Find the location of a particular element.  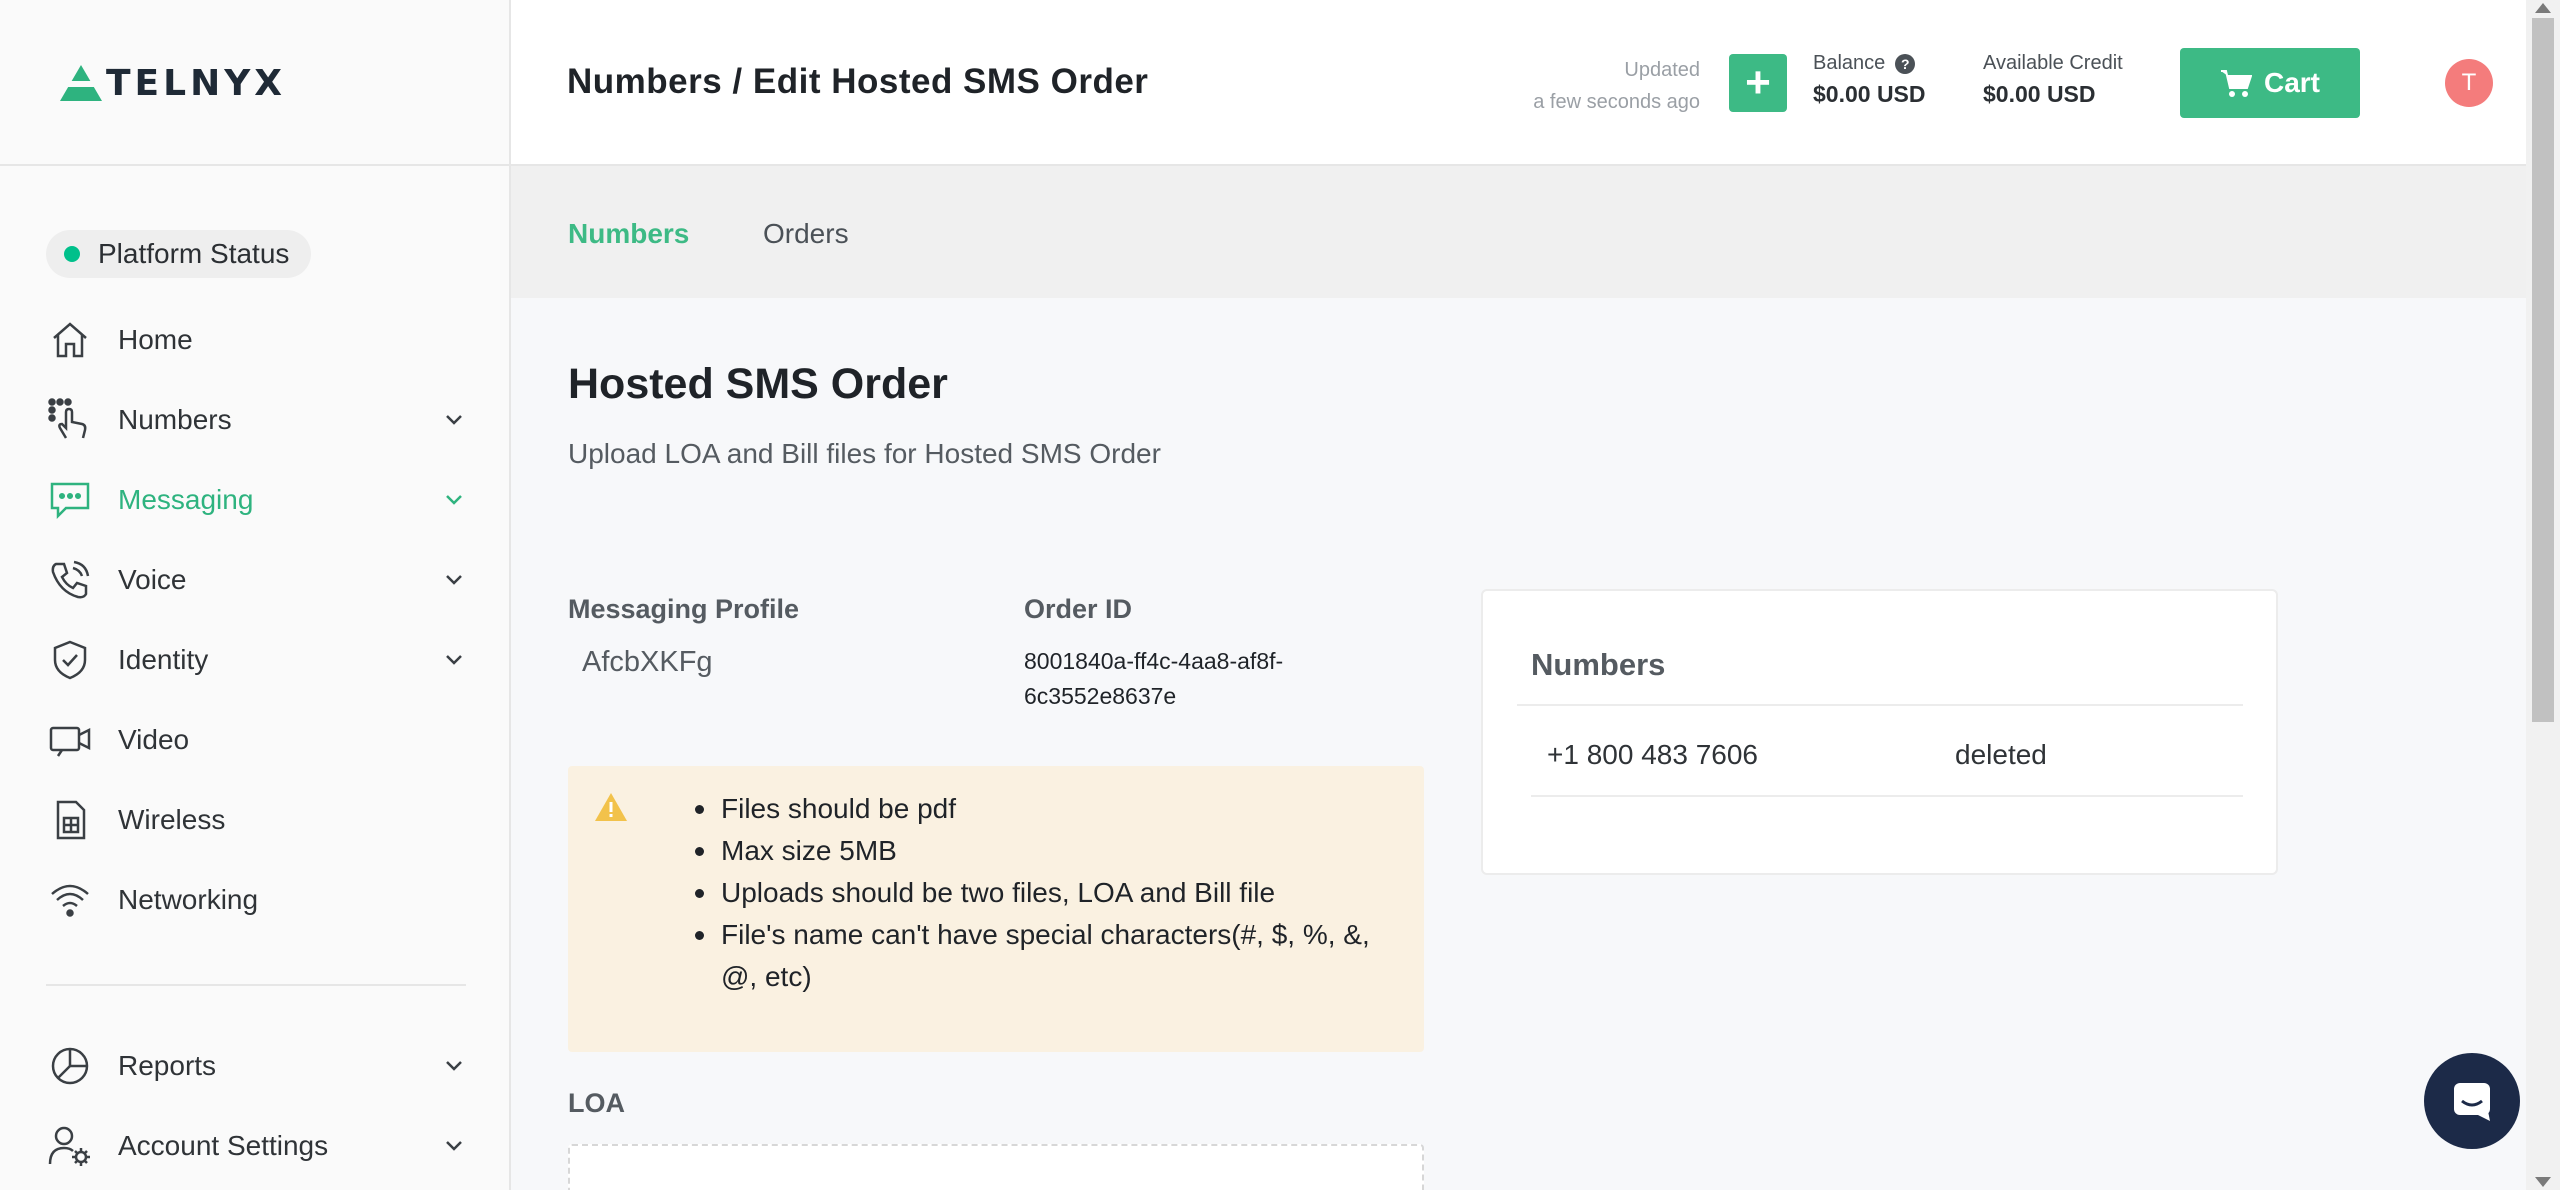

sidebar-item-identity: Identity is located at coordinates (256, 660).